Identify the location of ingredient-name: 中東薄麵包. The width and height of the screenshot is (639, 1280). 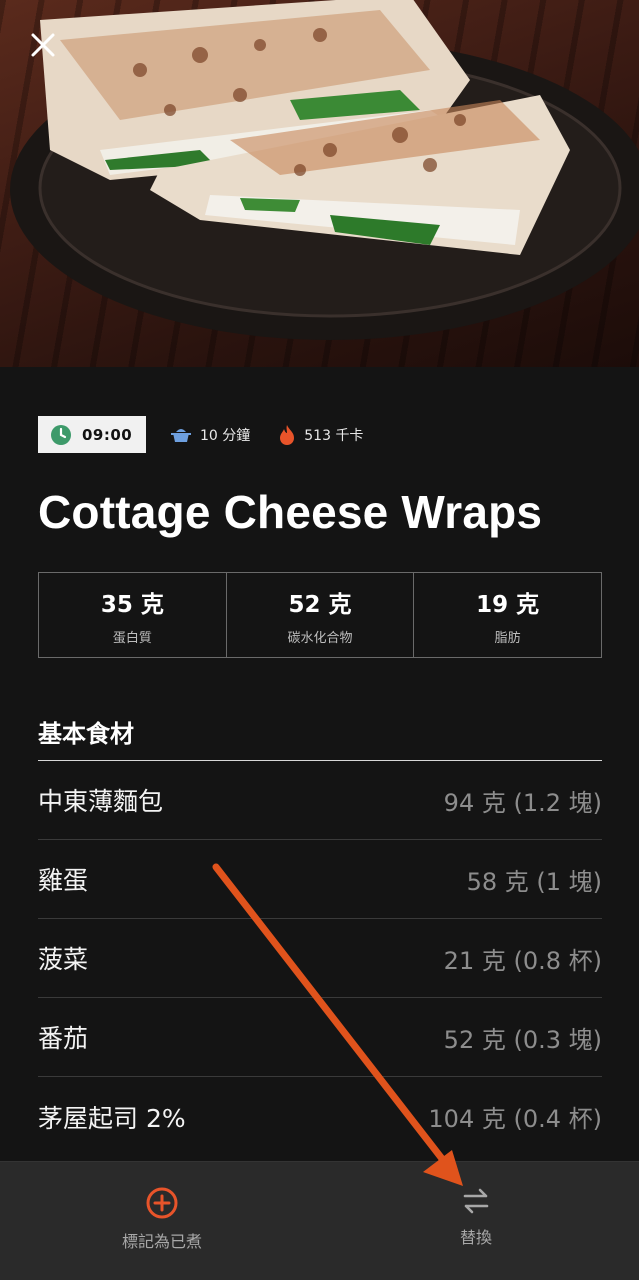
(101, 801).